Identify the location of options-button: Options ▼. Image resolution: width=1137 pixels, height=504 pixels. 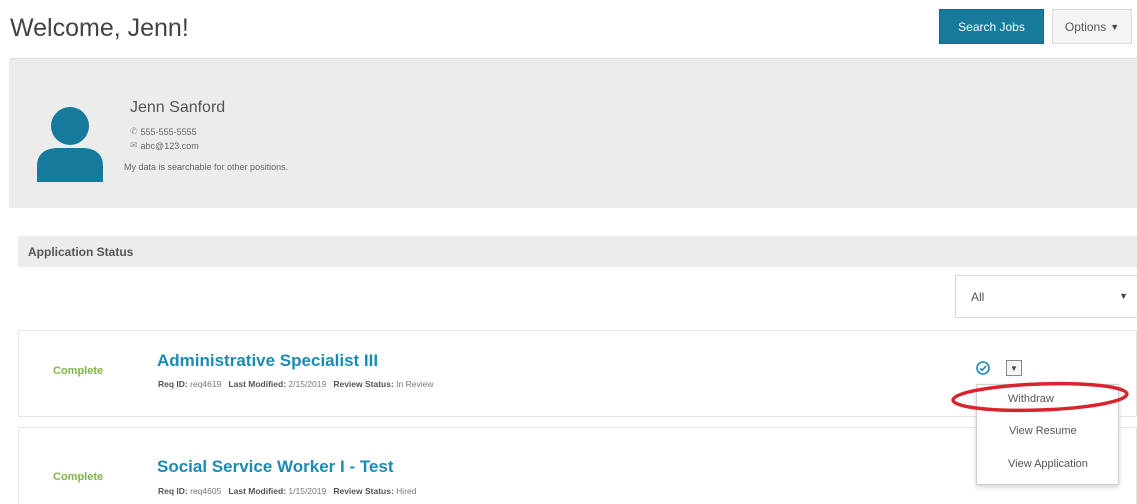
(1092, 26).